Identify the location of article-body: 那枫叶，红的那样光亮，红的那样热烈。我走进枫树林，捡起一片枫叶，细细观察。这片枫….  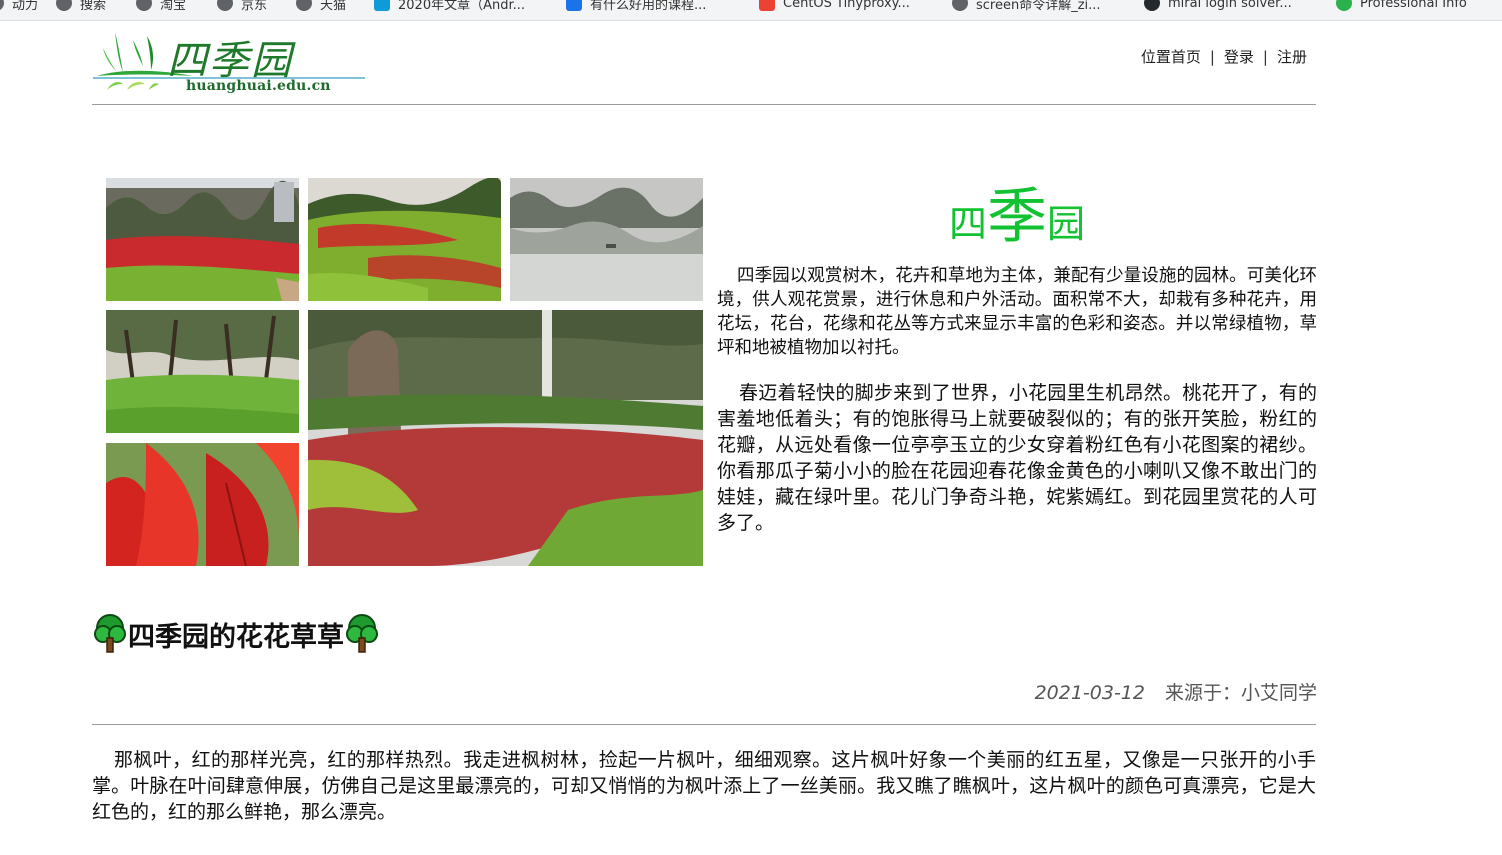
(704, 786).